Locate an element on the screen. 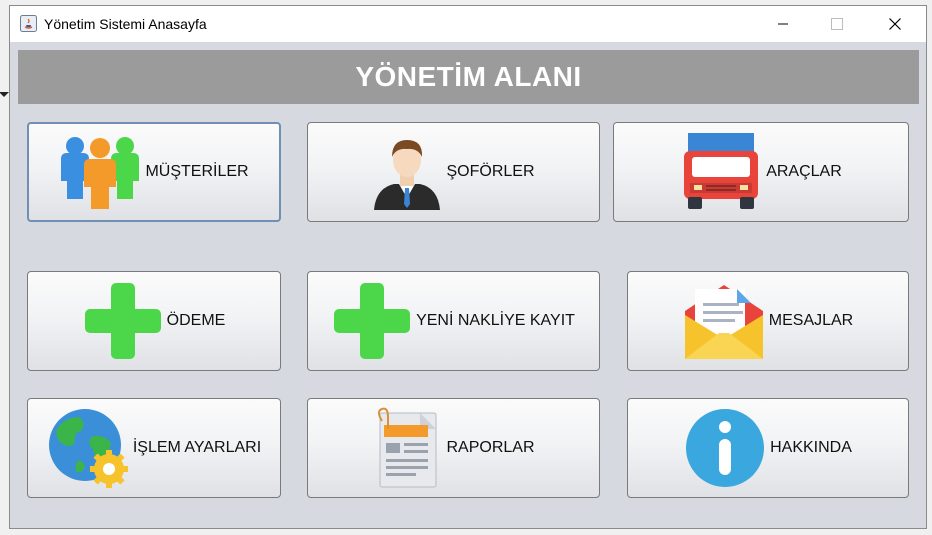 The width and height of the screenshot is (932, 535). islem-ayarlari-button: İŞLEM AYARLARI is located at coordinates (154, 448).